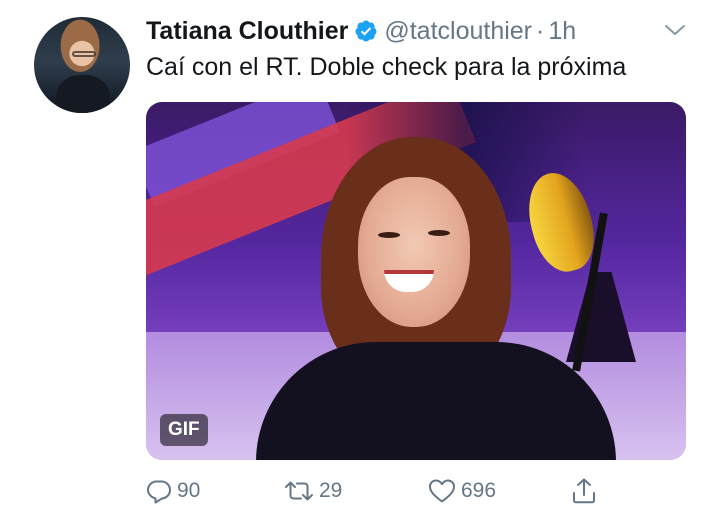 The height and width of the screenshot is (514, 720). What do you see at coordinates (479, 490) in the screenshot?
I see `like-count: 696` at bounding box center [479, 490].